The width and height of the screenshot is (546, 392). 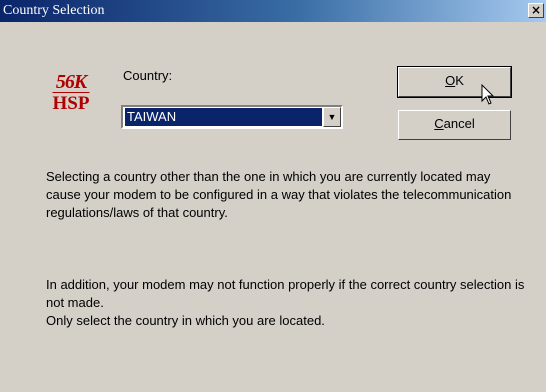 I want to click on ok-label-rest: K, so click(x=459, y=80).